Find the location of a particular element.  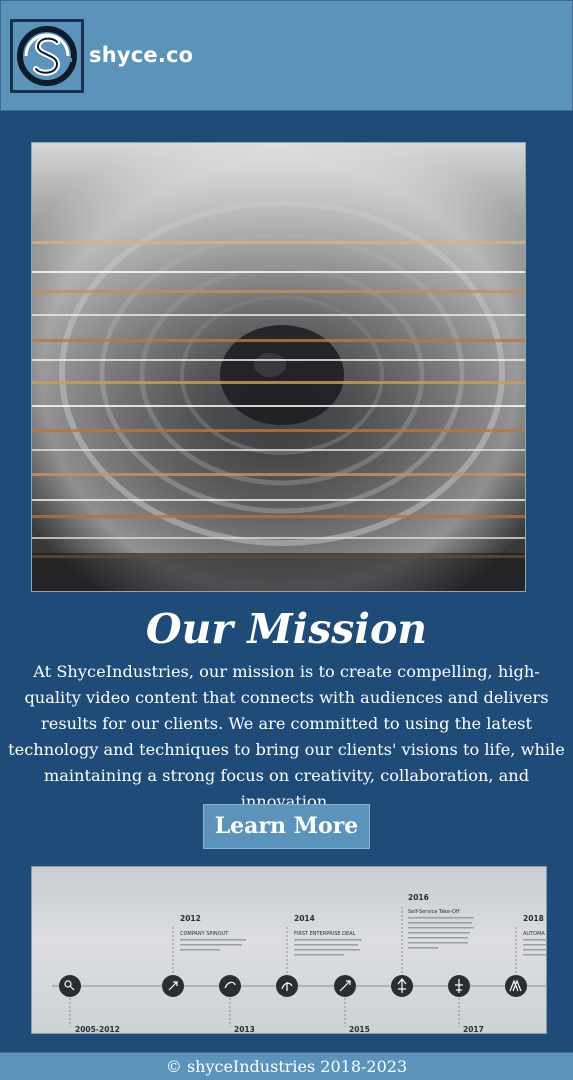

timeline-event-2018: AUTOMA is located at coordinates (534, 934).